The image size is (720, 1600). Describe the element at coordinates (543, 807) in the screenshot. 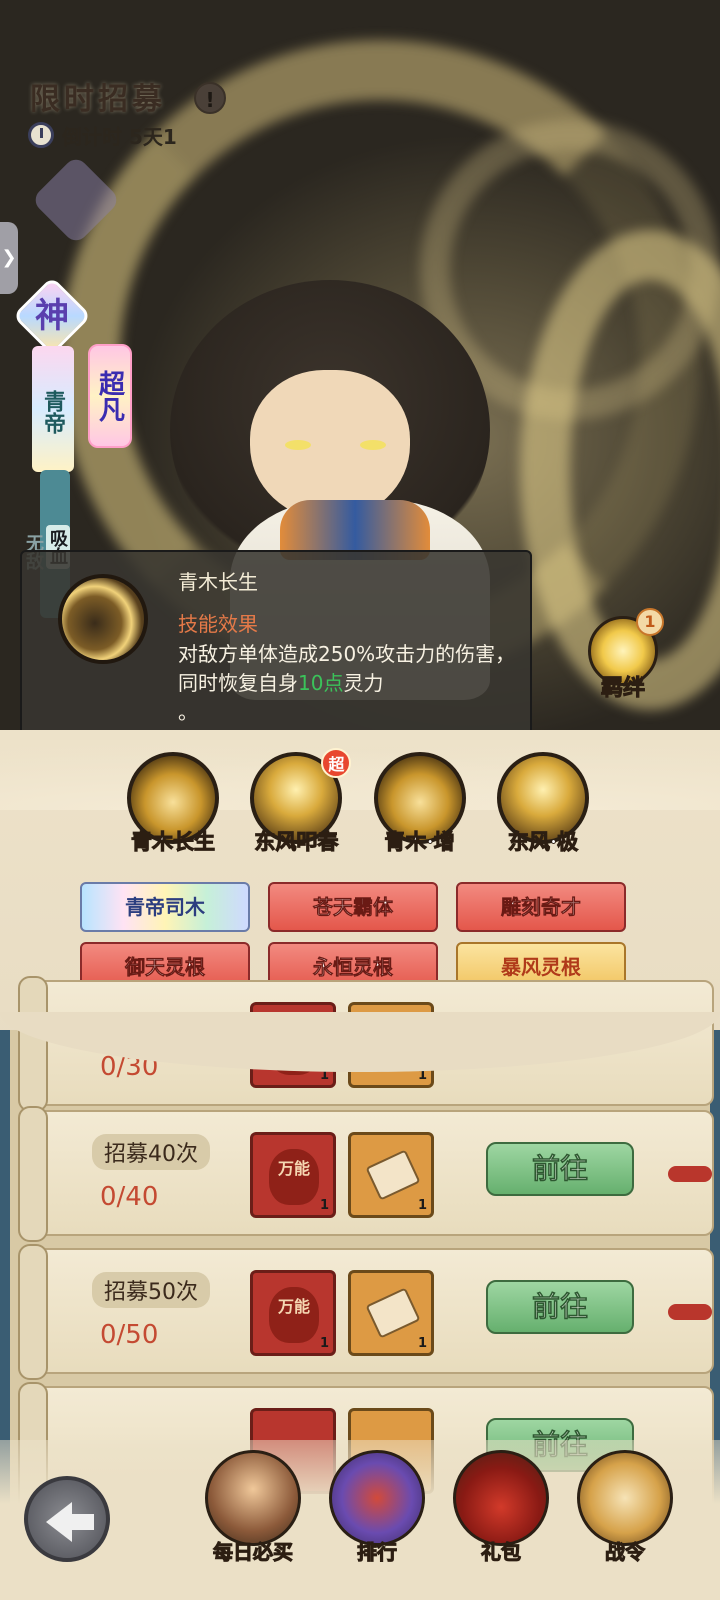

I see `skill-slot: 东风·极` at that location.